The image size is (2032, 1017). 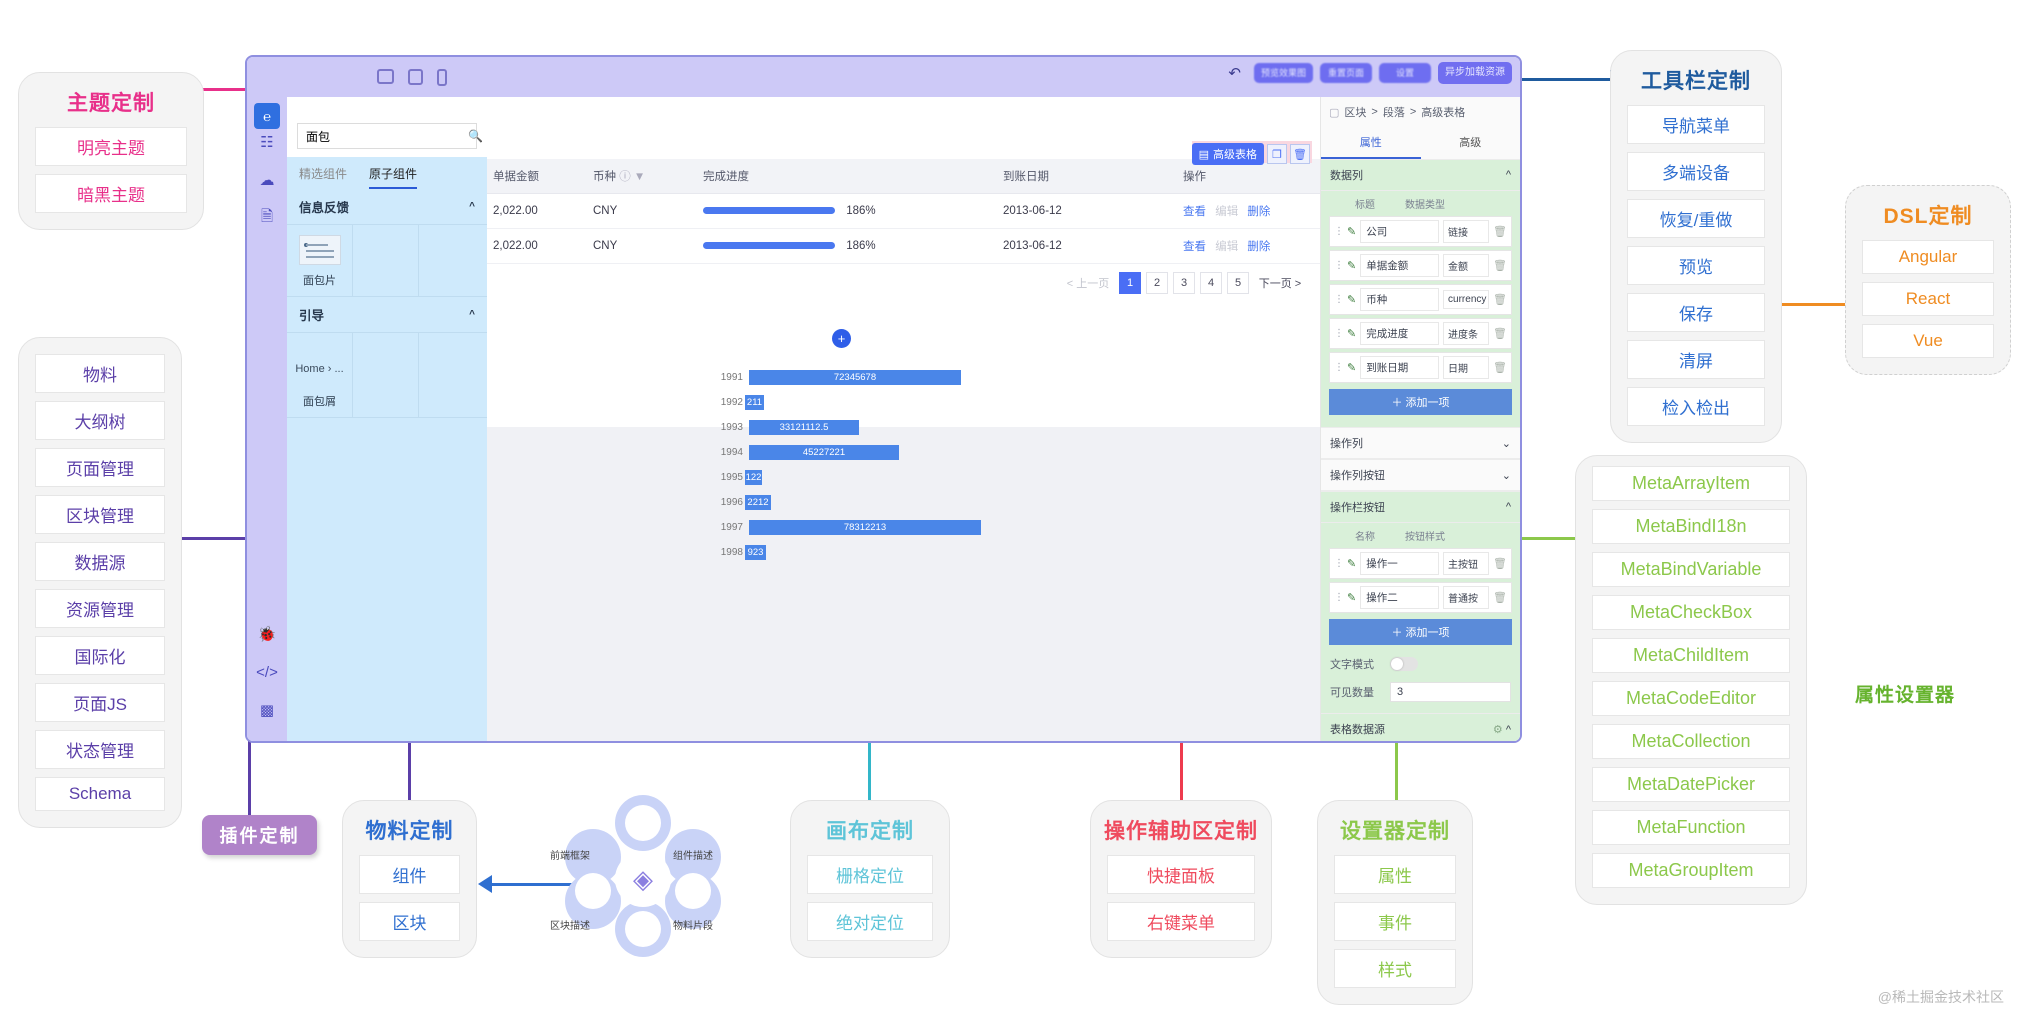 I want to click on plugin-item-7: 页面JS, so click(x=100, y=702).